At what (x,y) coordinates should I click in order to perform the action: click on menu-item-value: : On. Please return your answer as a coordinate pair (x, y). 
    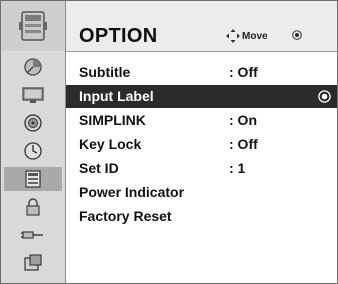
    Looking at the image, I should click on (243, 120).